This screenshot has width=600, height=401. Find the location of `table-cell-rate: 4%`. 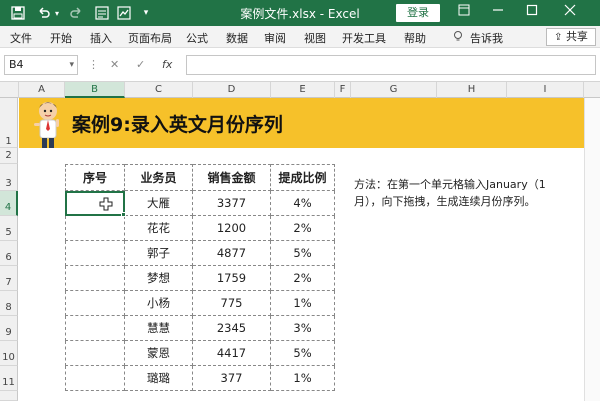

table-cell-rate: 4% is located at coordinates (303, 203).